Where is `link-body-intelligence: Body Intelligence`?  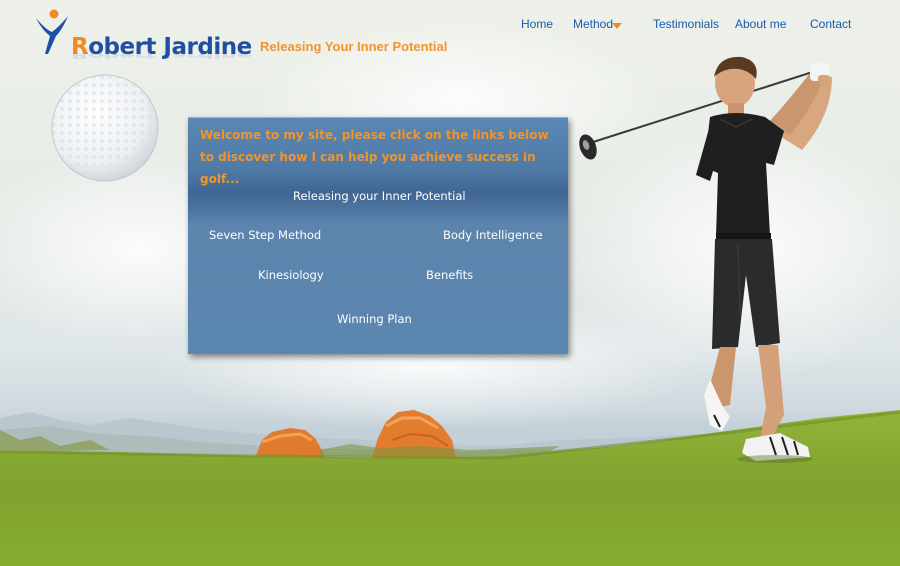
link-body-intelligence: Body Intelligence is located at coordinates (493, 235).